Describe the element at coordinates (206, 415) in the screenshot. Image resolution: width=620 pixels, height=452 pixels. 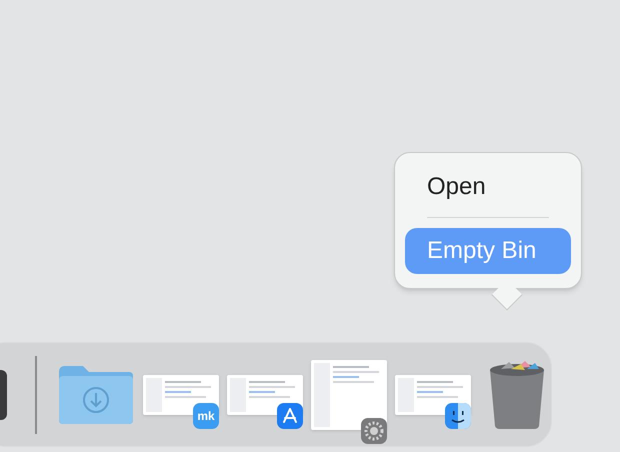
I see `app-badge: mk` at that location.